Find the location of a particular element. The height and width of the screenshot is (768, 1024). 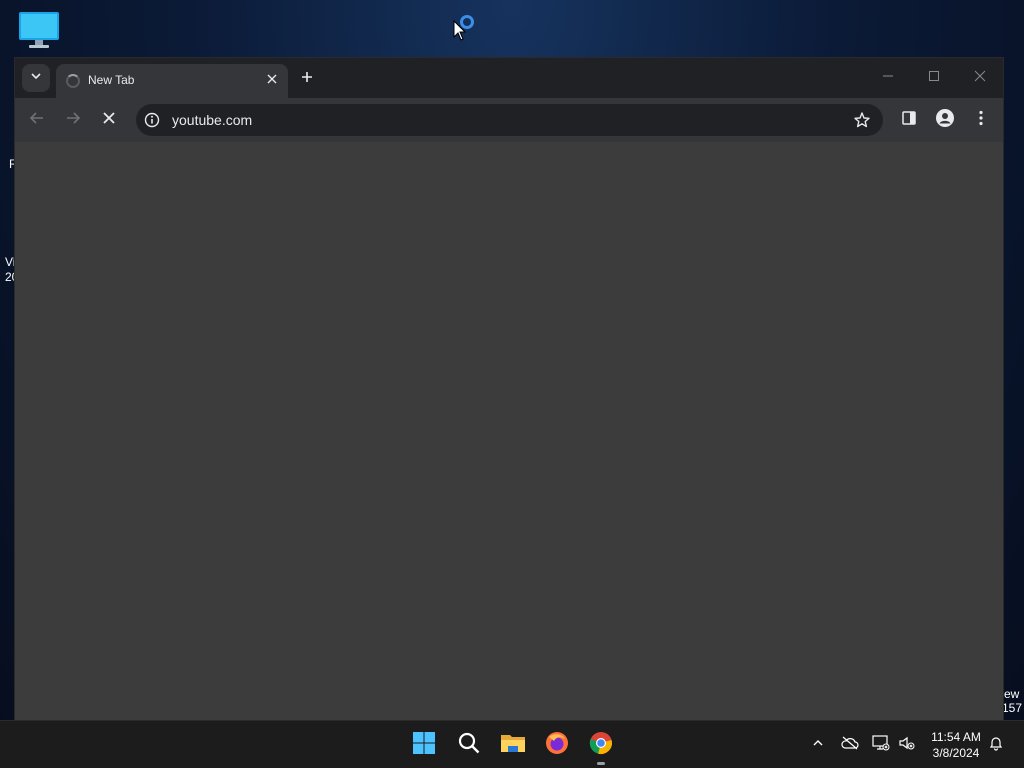

search-icon is located at coordinates (469, 745).